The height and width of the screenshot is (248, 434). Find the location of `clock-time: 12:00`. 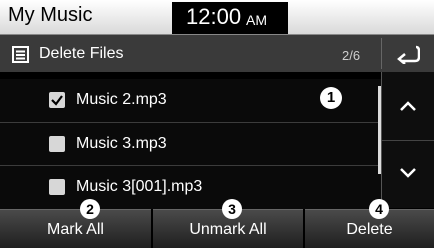

clock-time: 12:00 is located at coordinates (214, 16).